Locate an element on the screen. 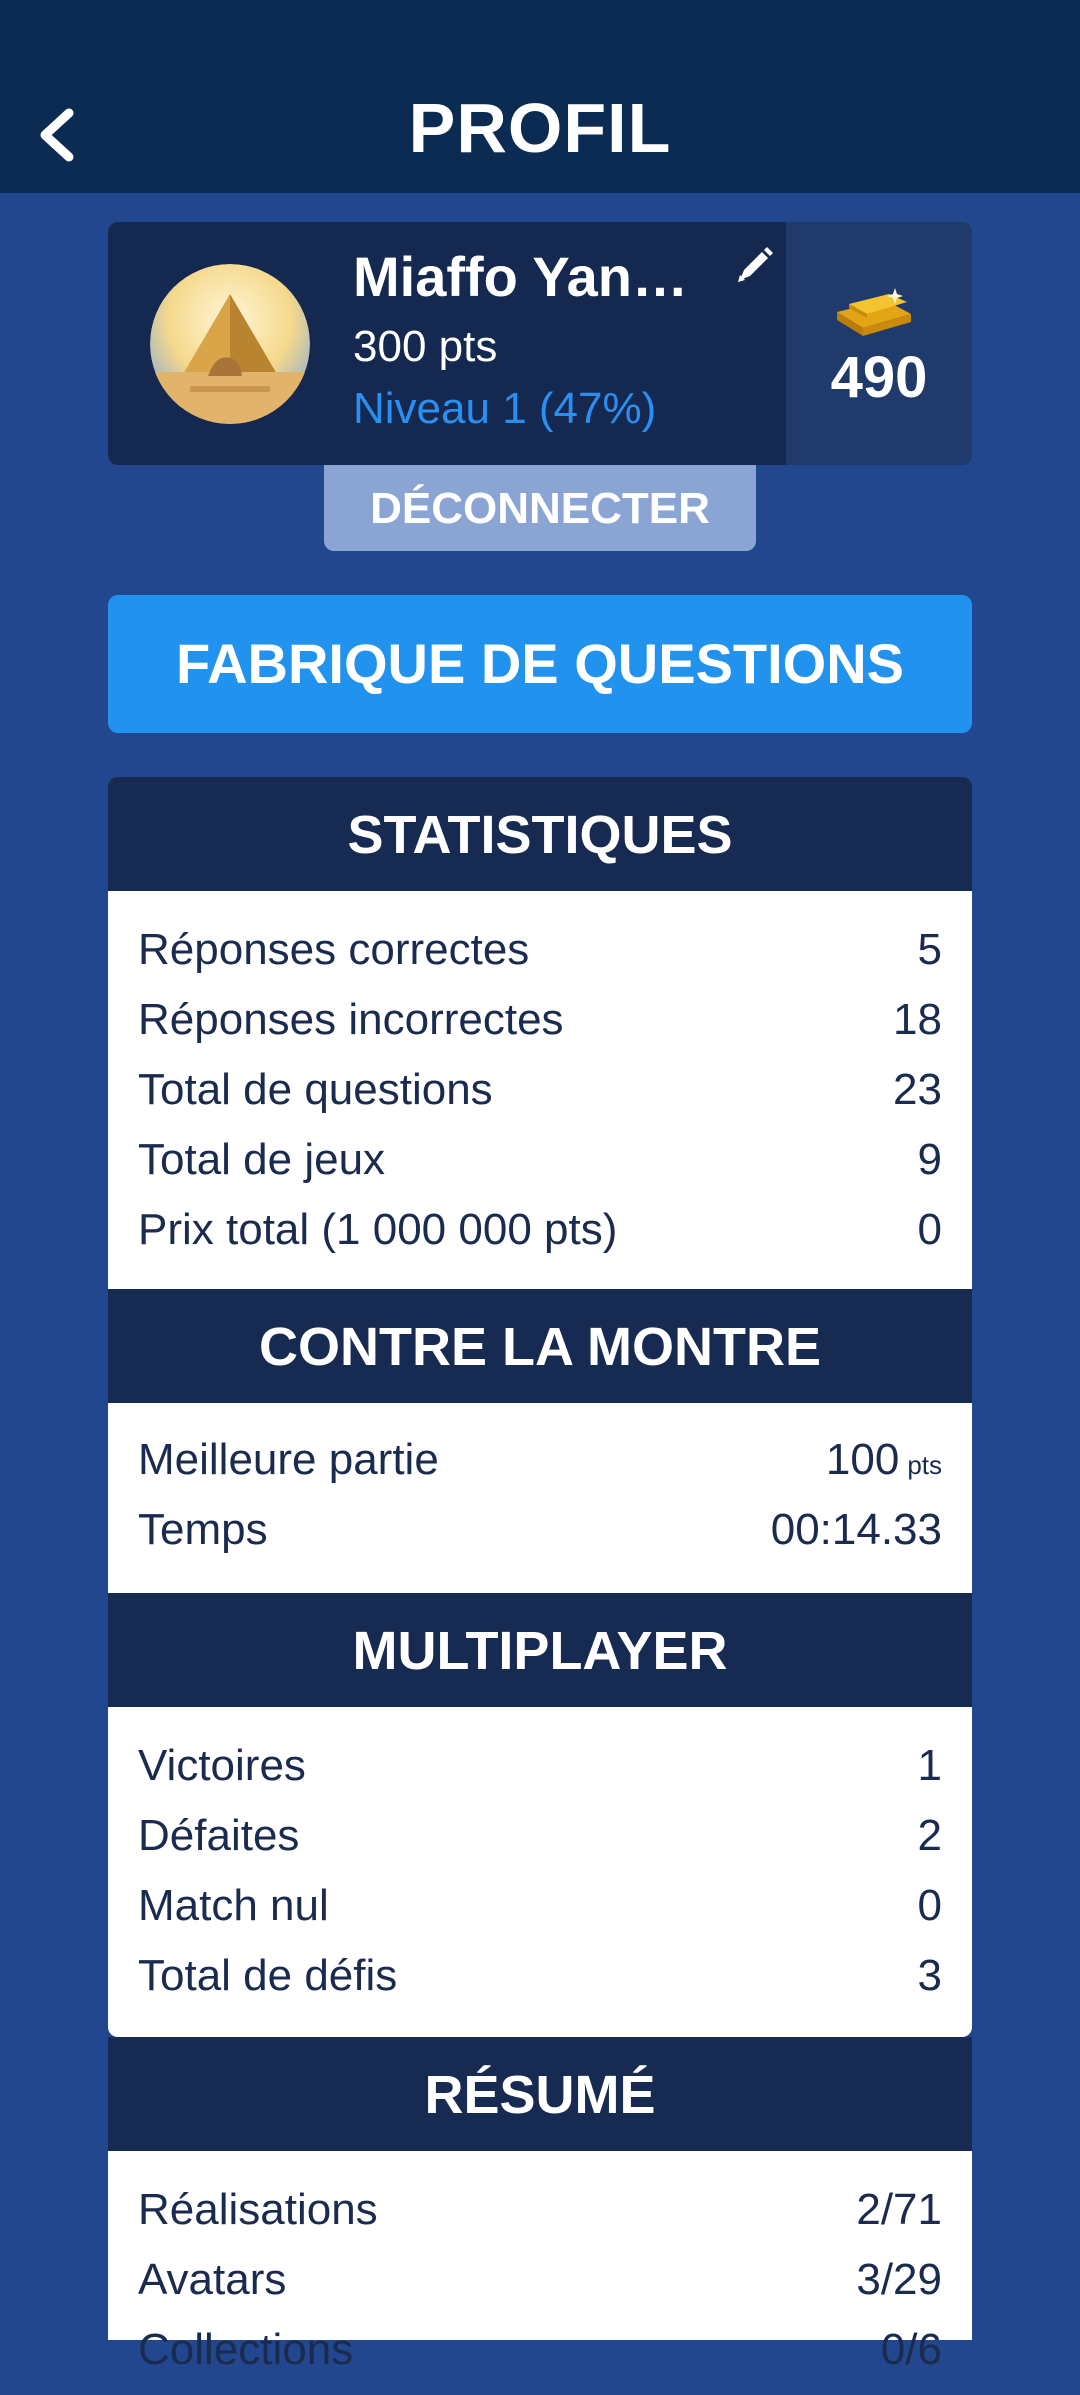  stat-value: 3/29 is located at coordinates (899, 2279).